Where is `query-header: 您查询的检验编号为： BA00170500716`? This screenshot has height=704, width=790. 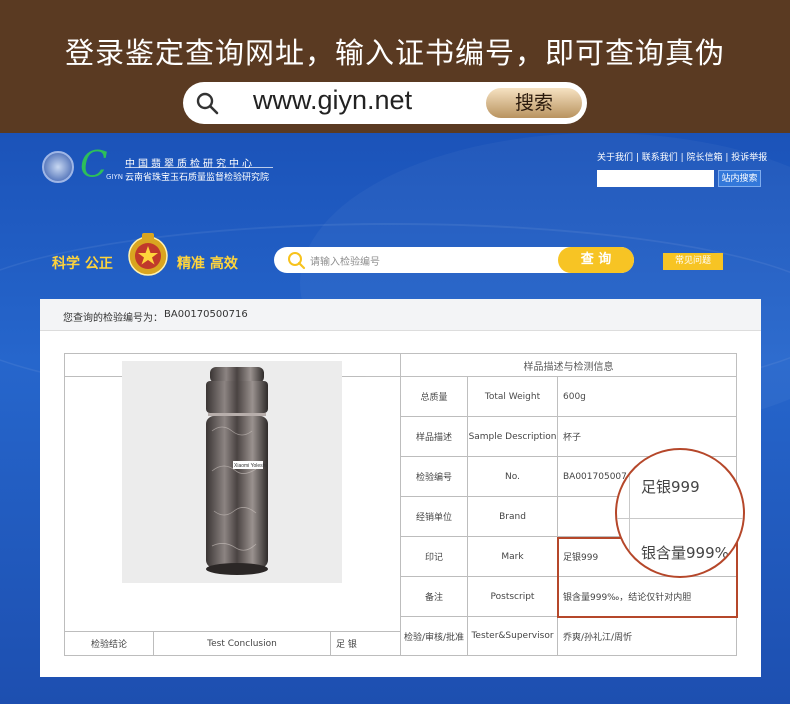 query-header: 您查询的检验编号为： BA00170500716 is located at coordinates (400, 315).